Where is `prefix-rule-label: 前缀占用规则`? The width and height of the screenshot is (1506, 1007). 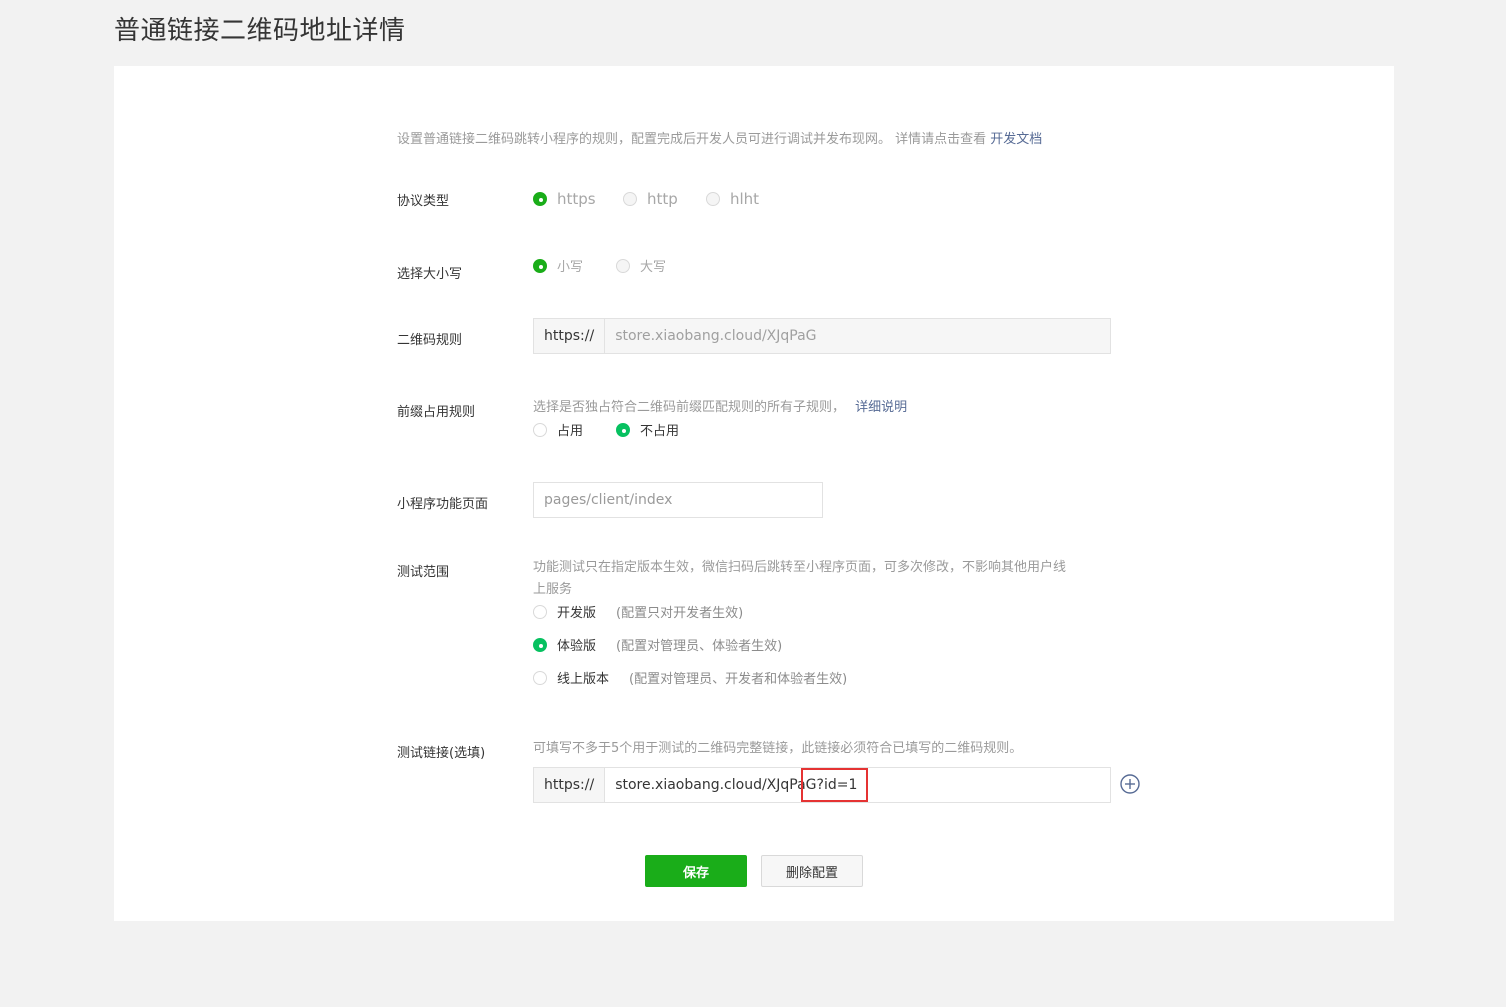 prefix-rule-label: 前缀占用规则 is located at coordinates (436, 412).